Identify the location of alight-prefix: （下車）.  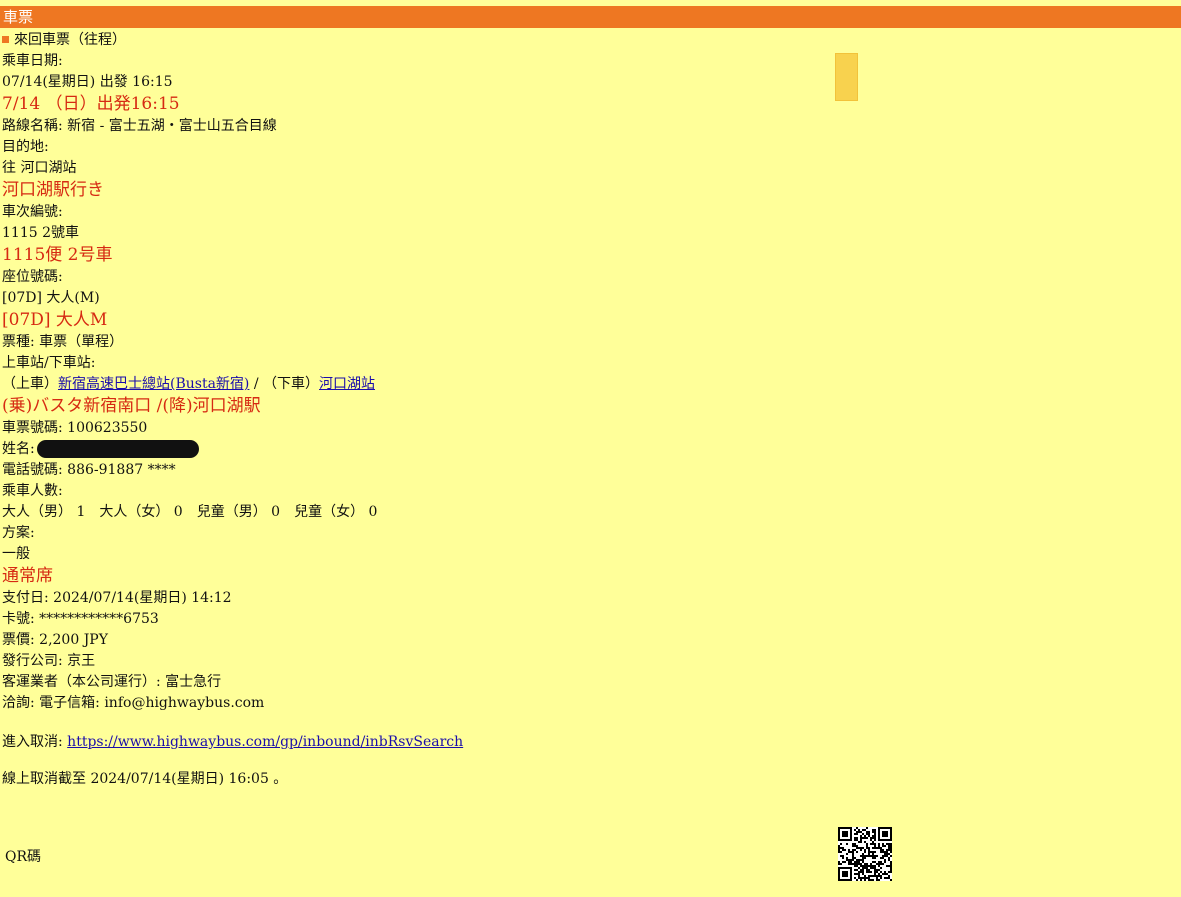
(291, 384).